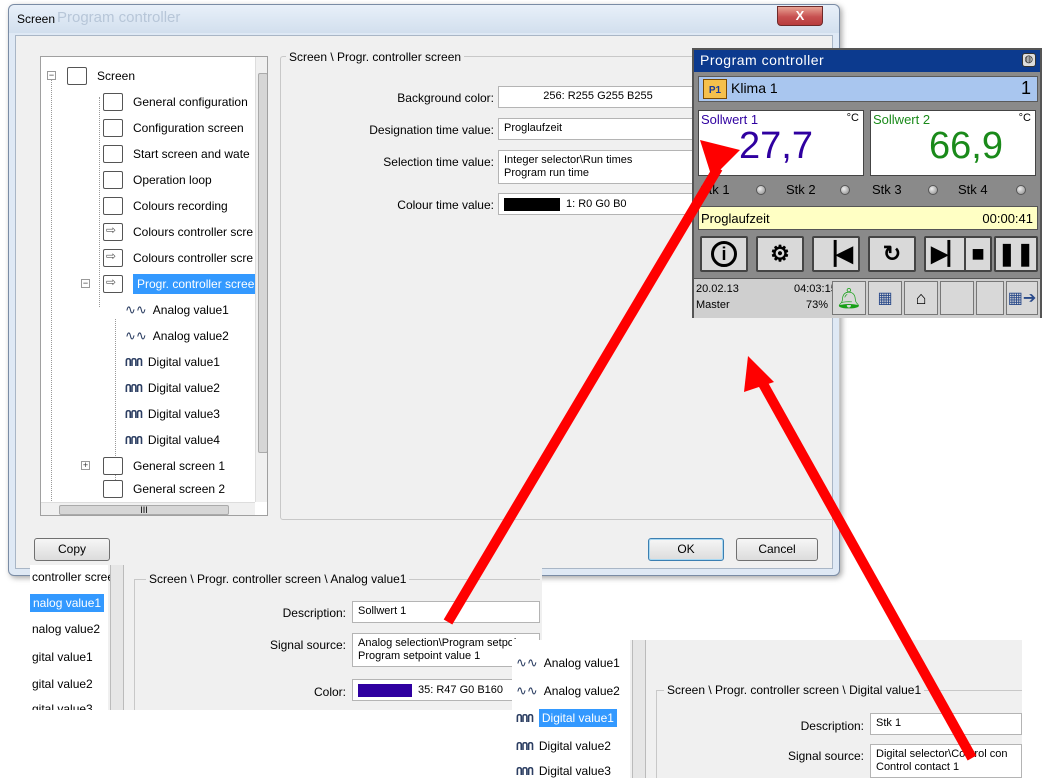  Describe the element at coordinates (164, 466) in the screenshot. I see `tree-node: General screen 1` at that location.